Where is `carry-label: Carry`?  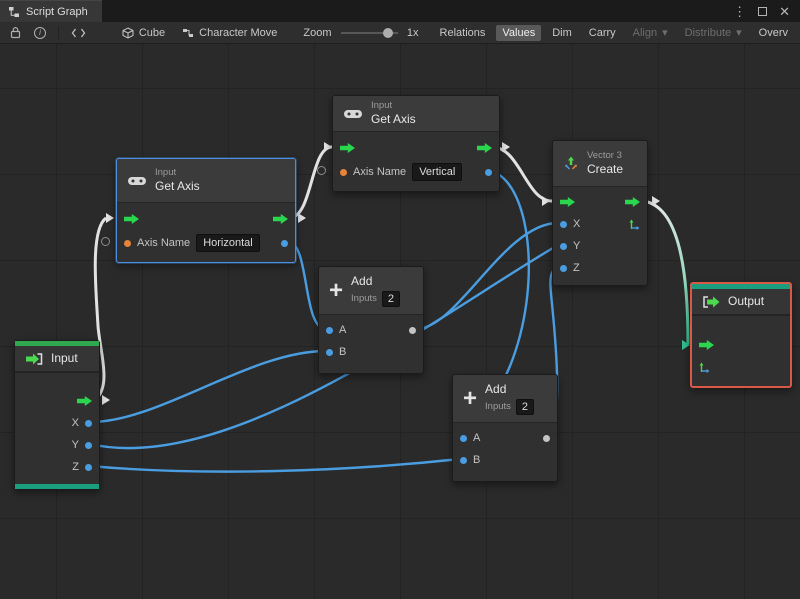
carry-label: Carry is located at coordinates (602, 32).